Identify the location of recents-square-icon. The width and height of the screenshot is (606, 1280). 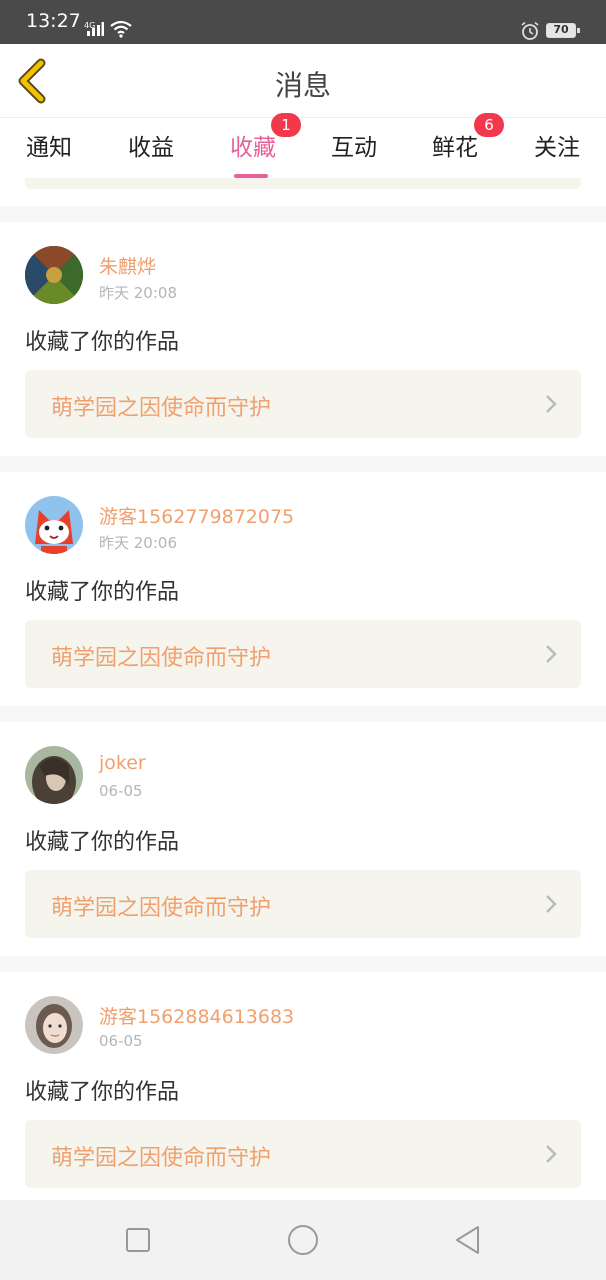
(138, 1240).